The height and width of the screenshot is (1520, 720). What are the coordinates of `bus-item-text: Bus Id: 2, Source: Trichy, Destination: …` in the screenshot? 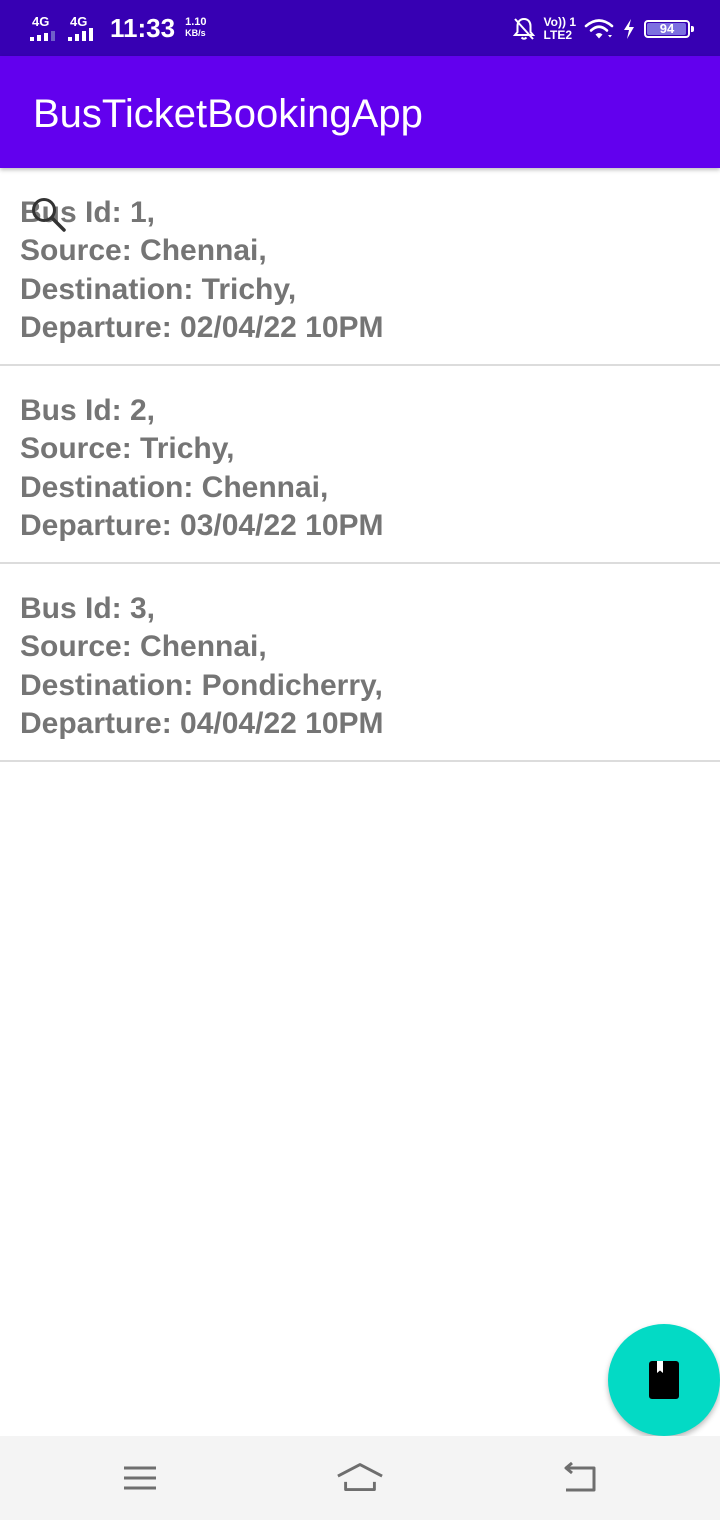 It's located at (202, 468).